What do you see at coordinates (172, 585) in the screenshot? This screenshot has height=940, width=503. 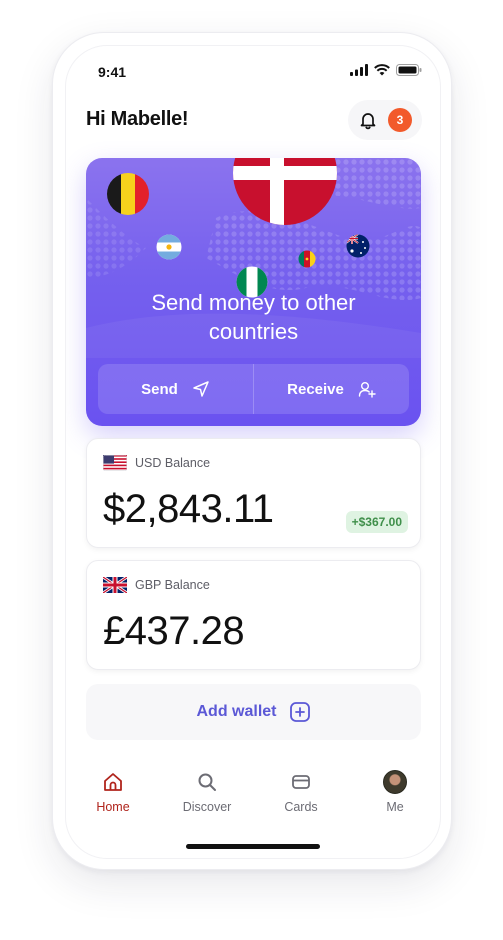 I see `gbp-balance-label: GBP Balance` at bounding box center [172, 585].